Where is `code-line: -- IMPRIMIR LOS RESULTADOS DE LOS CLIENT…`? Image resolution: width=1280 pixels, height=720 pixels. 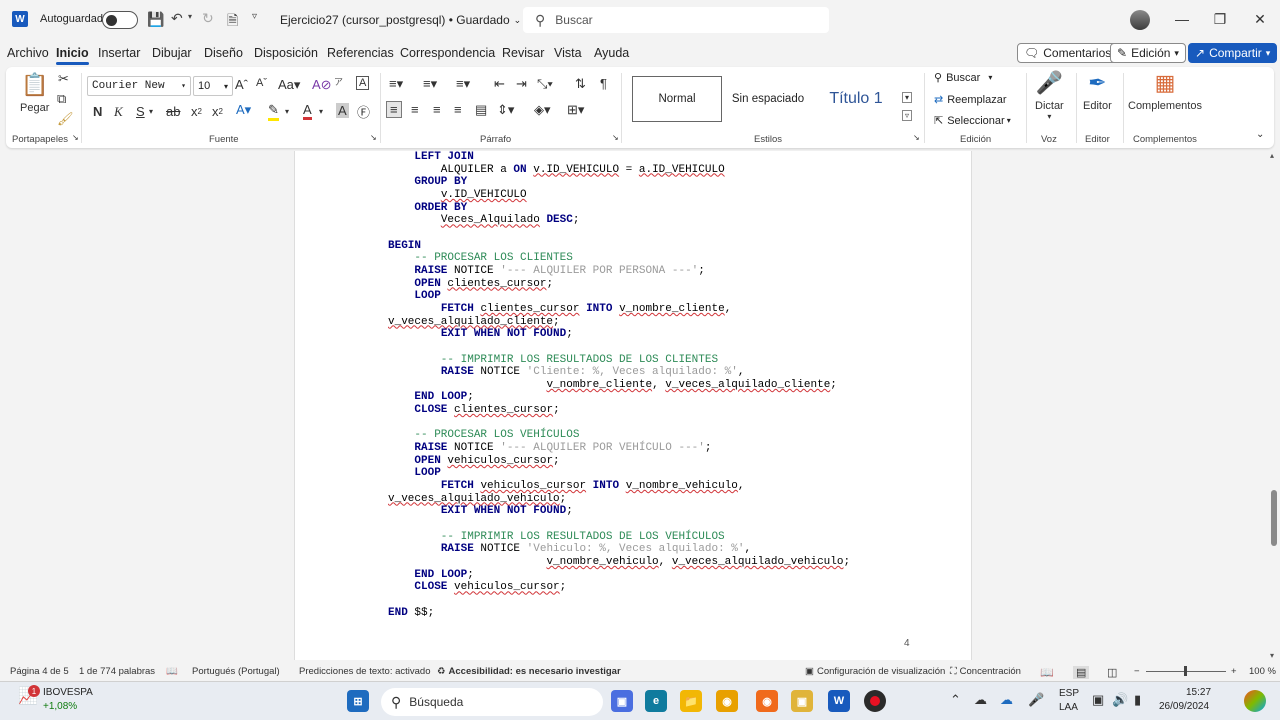 code-line: -- IMPRIMIR LOS RESULTADOS DE LOS CLIENT… is located at coordinates (619, 360).